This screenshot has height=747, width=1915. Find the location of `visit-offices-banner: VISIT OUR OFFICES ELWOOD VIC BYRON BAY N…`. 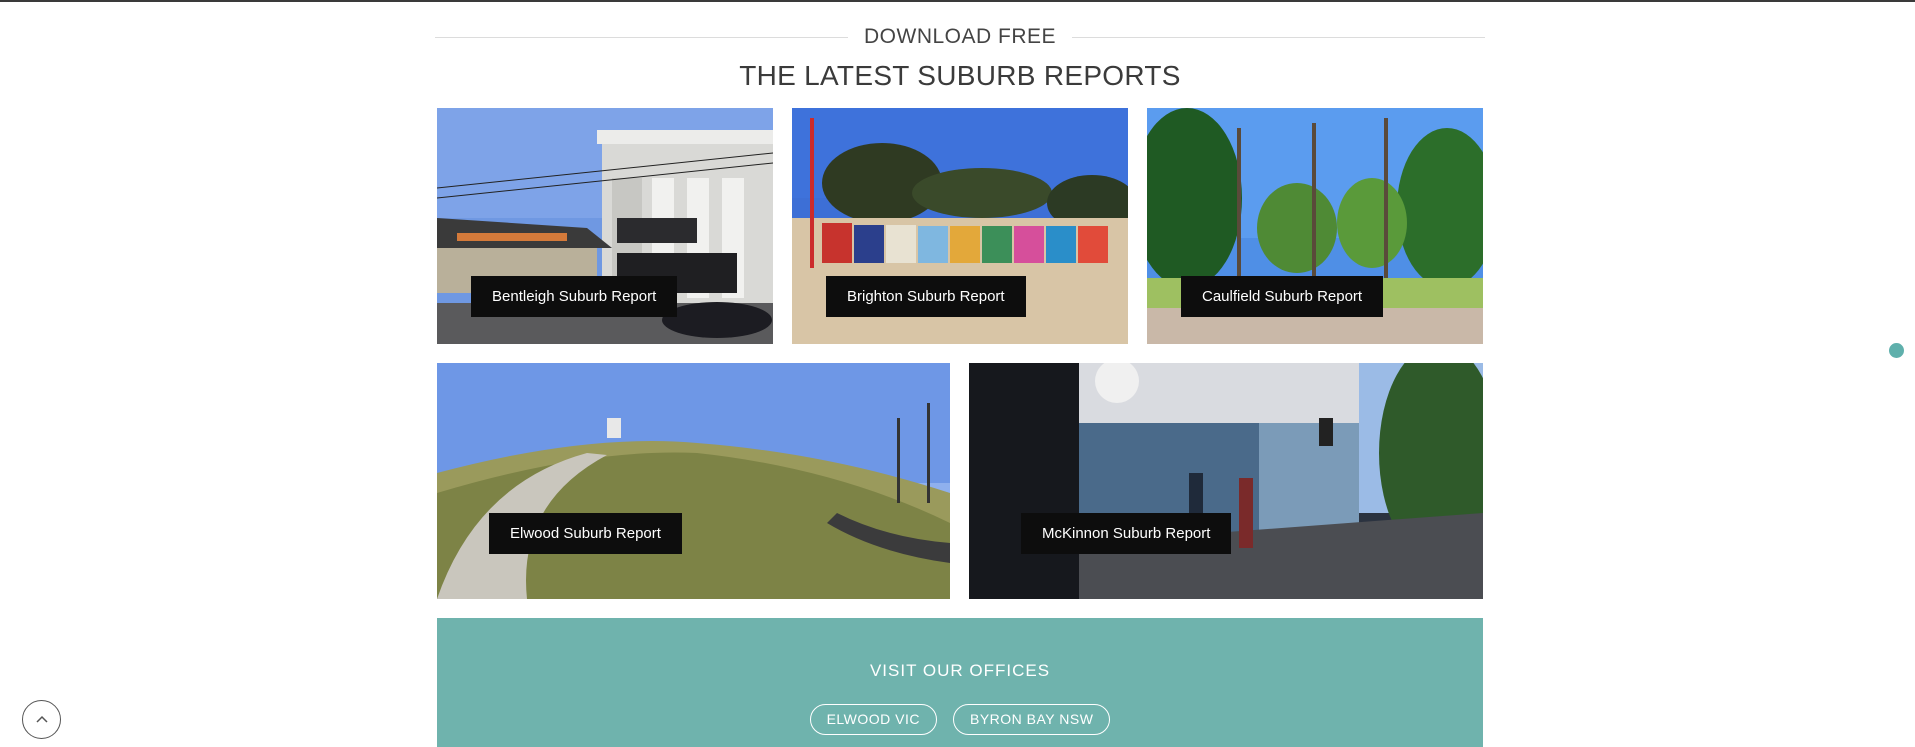

visit-offices-banner: VISIT OUR OFFICES ELWOOD VIC BYRON BAY N… is located at coordinates (960, 682).